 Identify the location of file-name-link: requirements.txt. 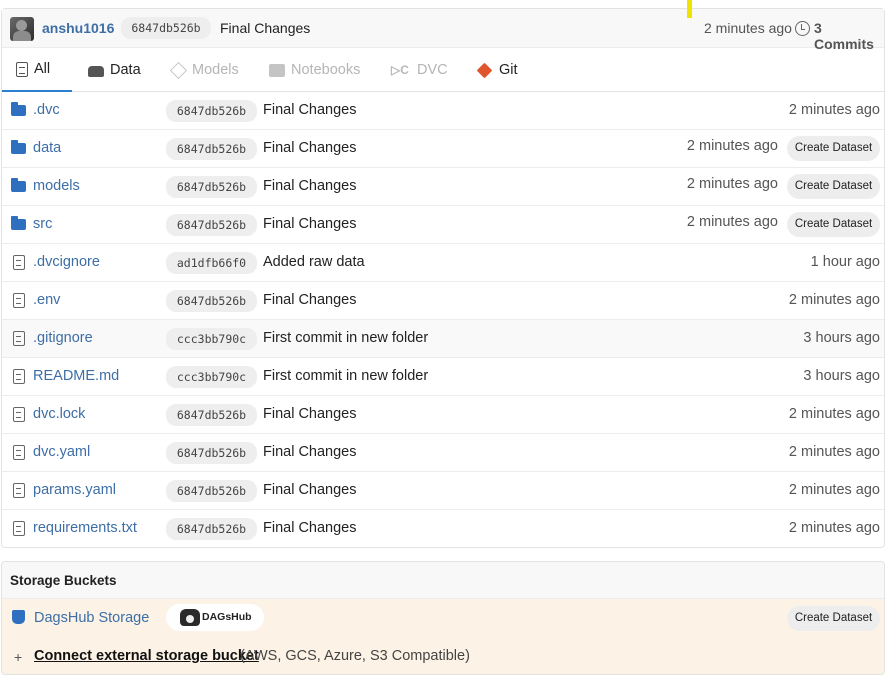
(85, 528).